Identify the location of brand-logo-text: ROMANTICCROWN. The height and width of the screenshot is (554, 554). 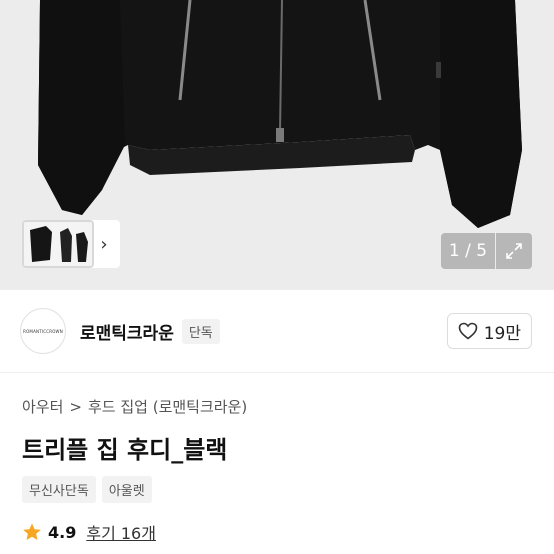
(43, 331).